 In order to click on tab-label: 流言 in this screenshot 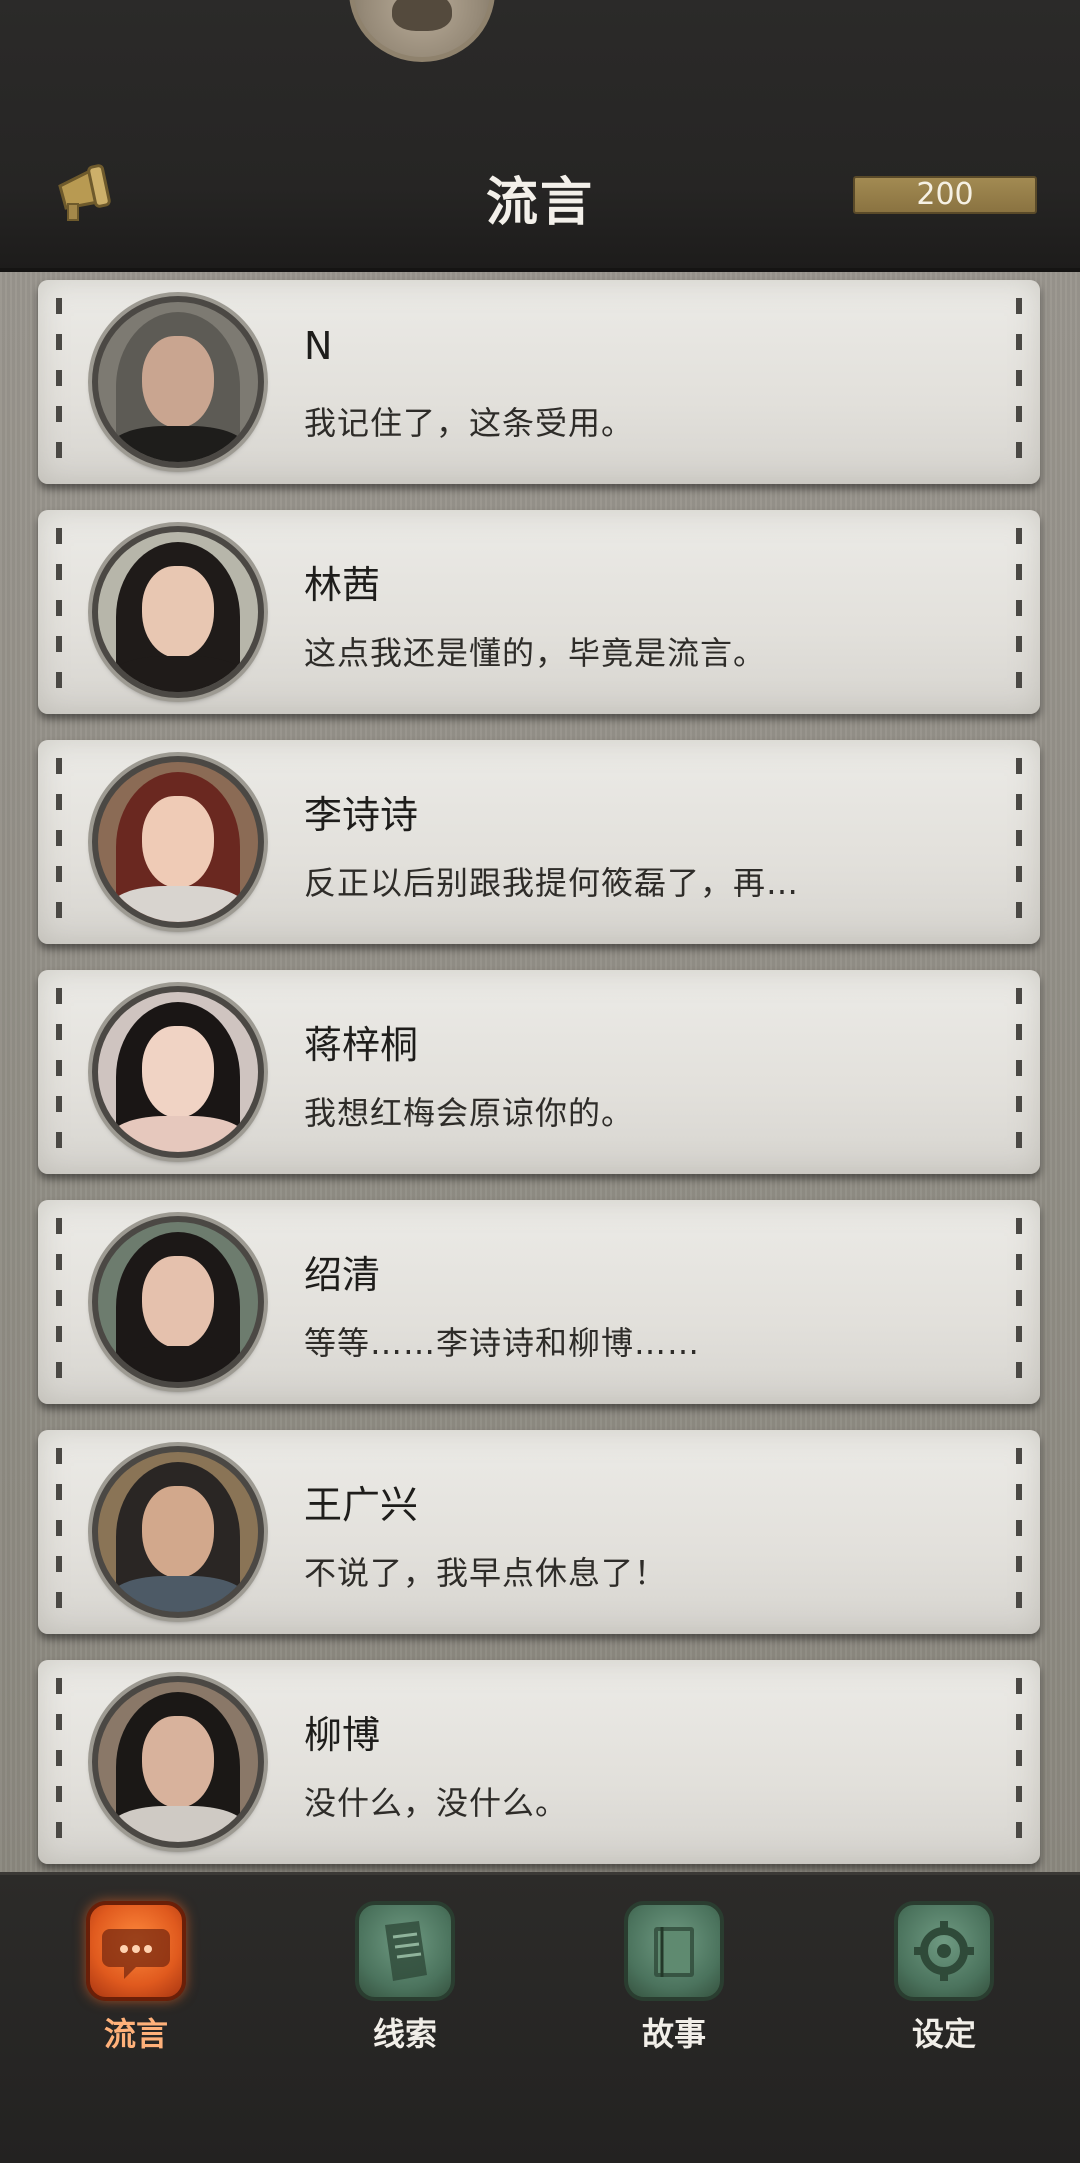, I will do `click(135, 2034)`.